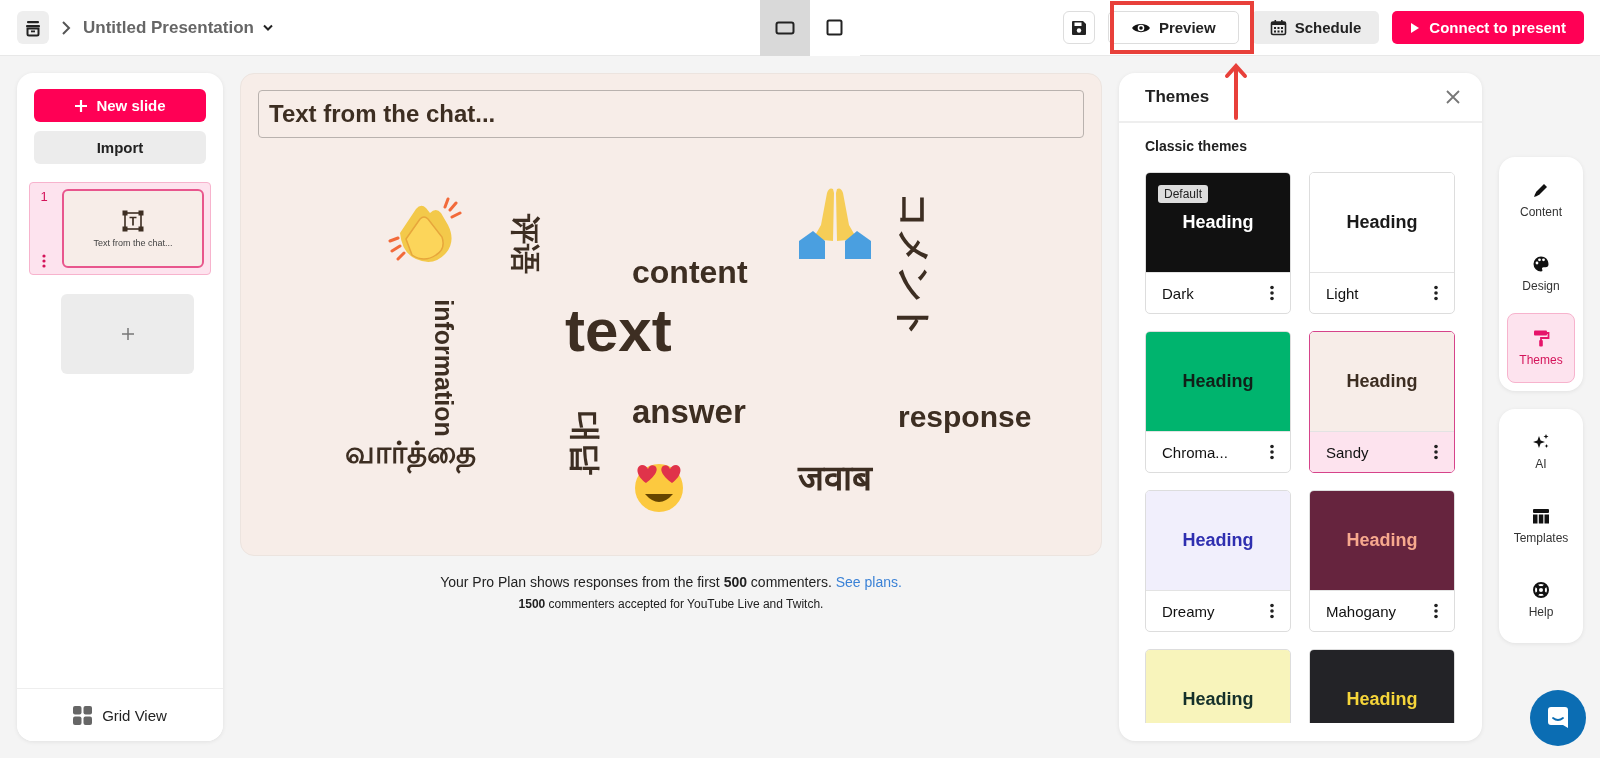 The height and width of the screenshot is (758, 1600). Describe the element at coordinates (1382, 402) in the screenshot. I see `theme-card: Heading Sandy` at that location.